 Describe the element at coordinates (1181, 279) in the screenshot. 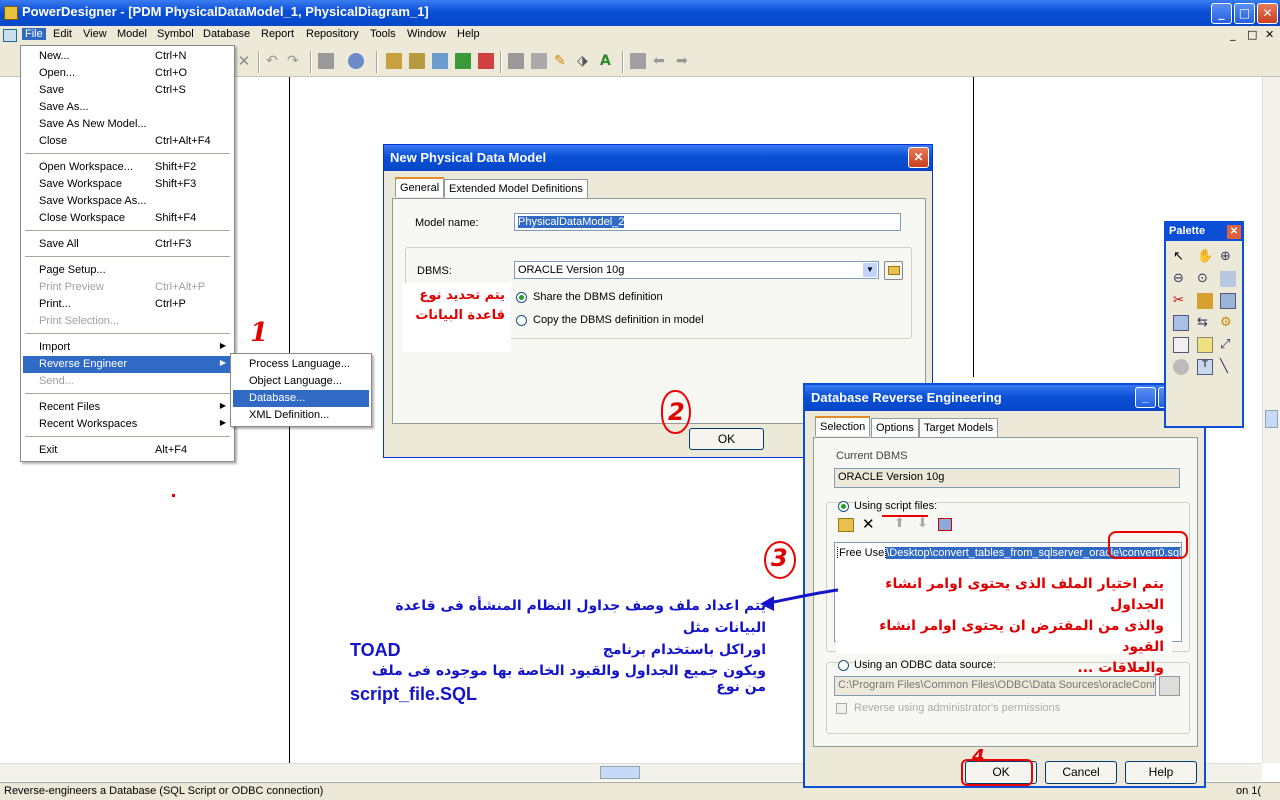

I see `zoom-out-icon: ⊖` at that location.